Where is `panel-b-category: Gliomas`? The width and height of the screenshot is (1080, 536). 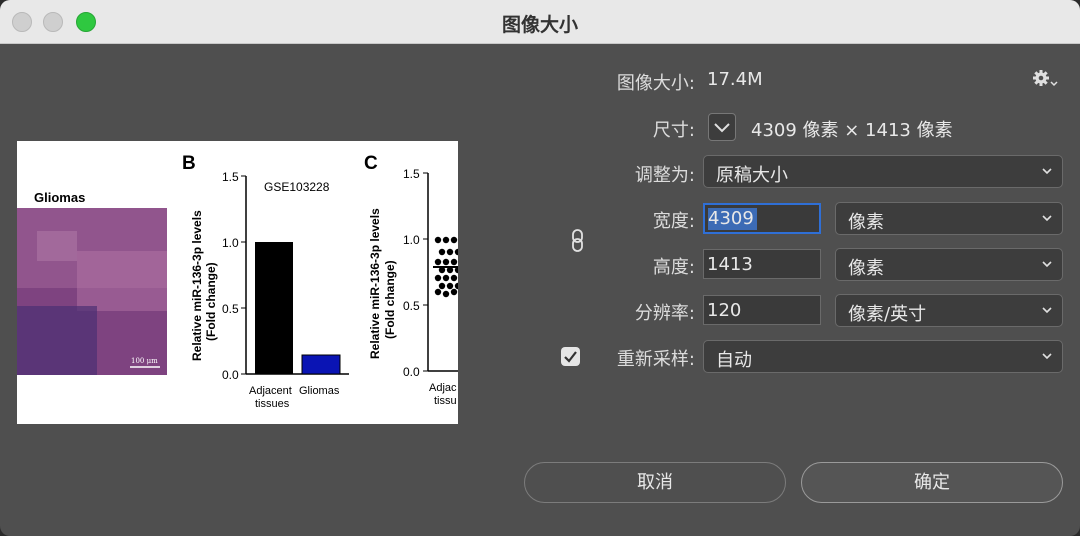
panel-b-category: Gliomas is located at coordinates (319, 391).